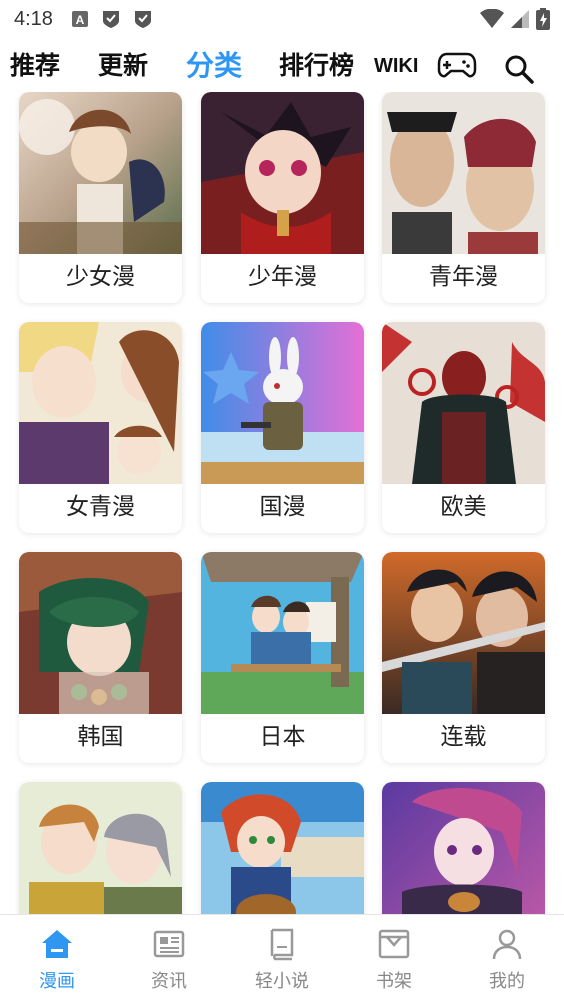 Image resolution: width=564 pixels, height=1002 pixels. I want to click on bookshelf-icon, so click(394, 944).